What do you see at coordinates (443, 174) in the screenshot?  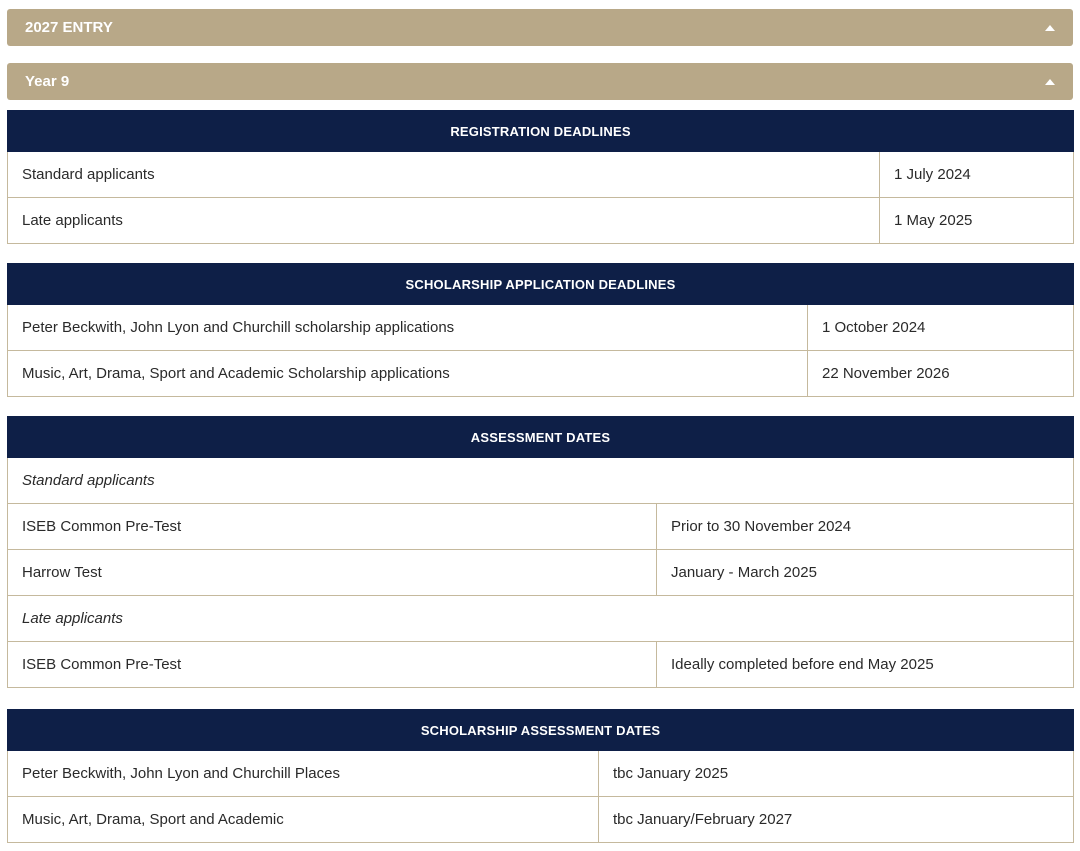 I see `row-label: Standard applicants` at bounding box center [443, 174].